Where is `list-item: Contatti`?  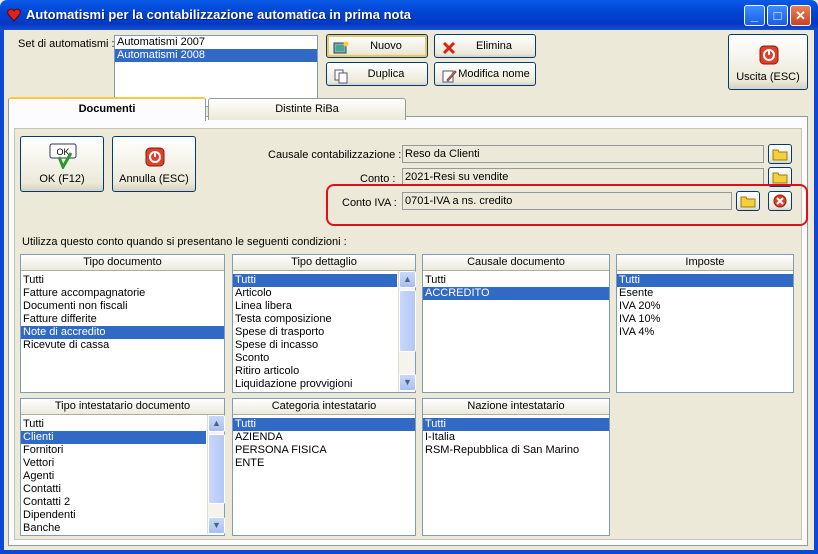 list-item: Contatti is located at coordinates (113, 489).